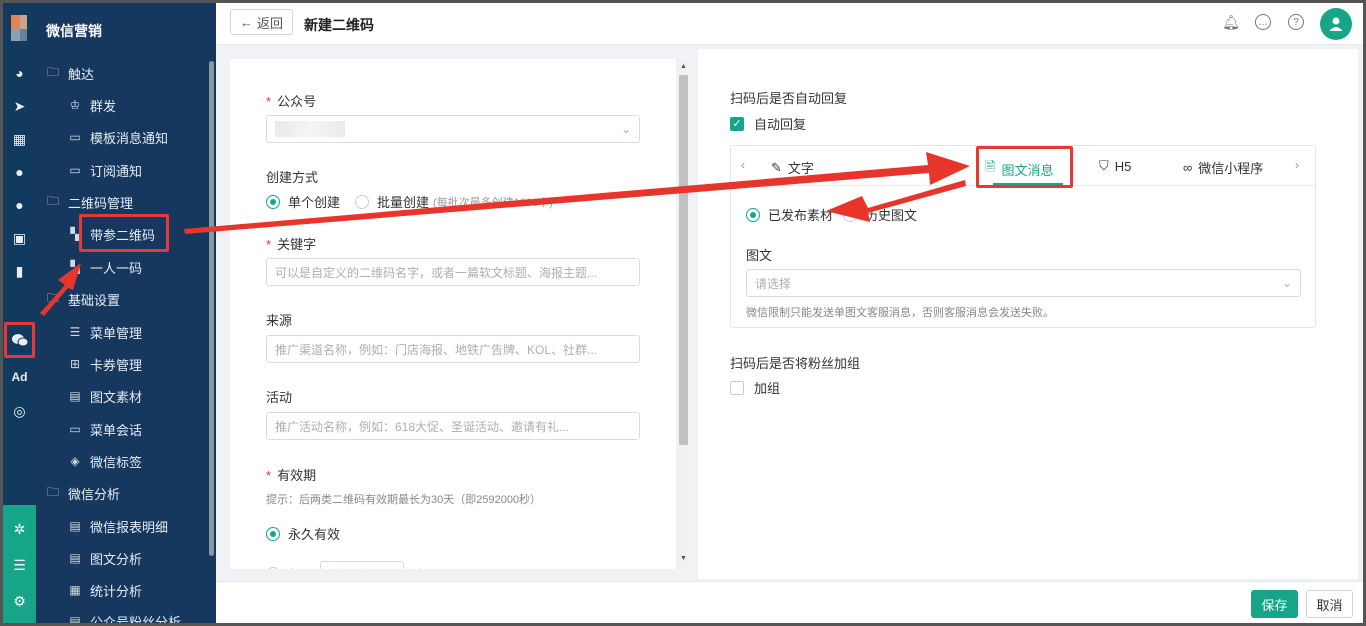  I want to click on sidebar-group-basic-settings: 🗀 基础设置, so click(83, 299).